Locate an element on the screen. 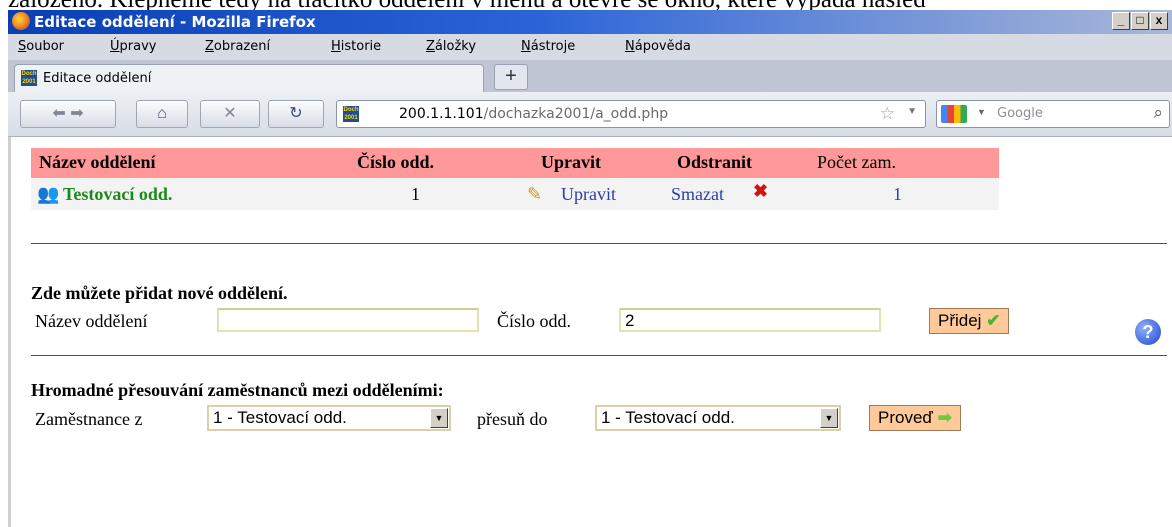 This screenshot has height=527, width=1172. firefox-logo-icon is located at coordinates (21, 21).